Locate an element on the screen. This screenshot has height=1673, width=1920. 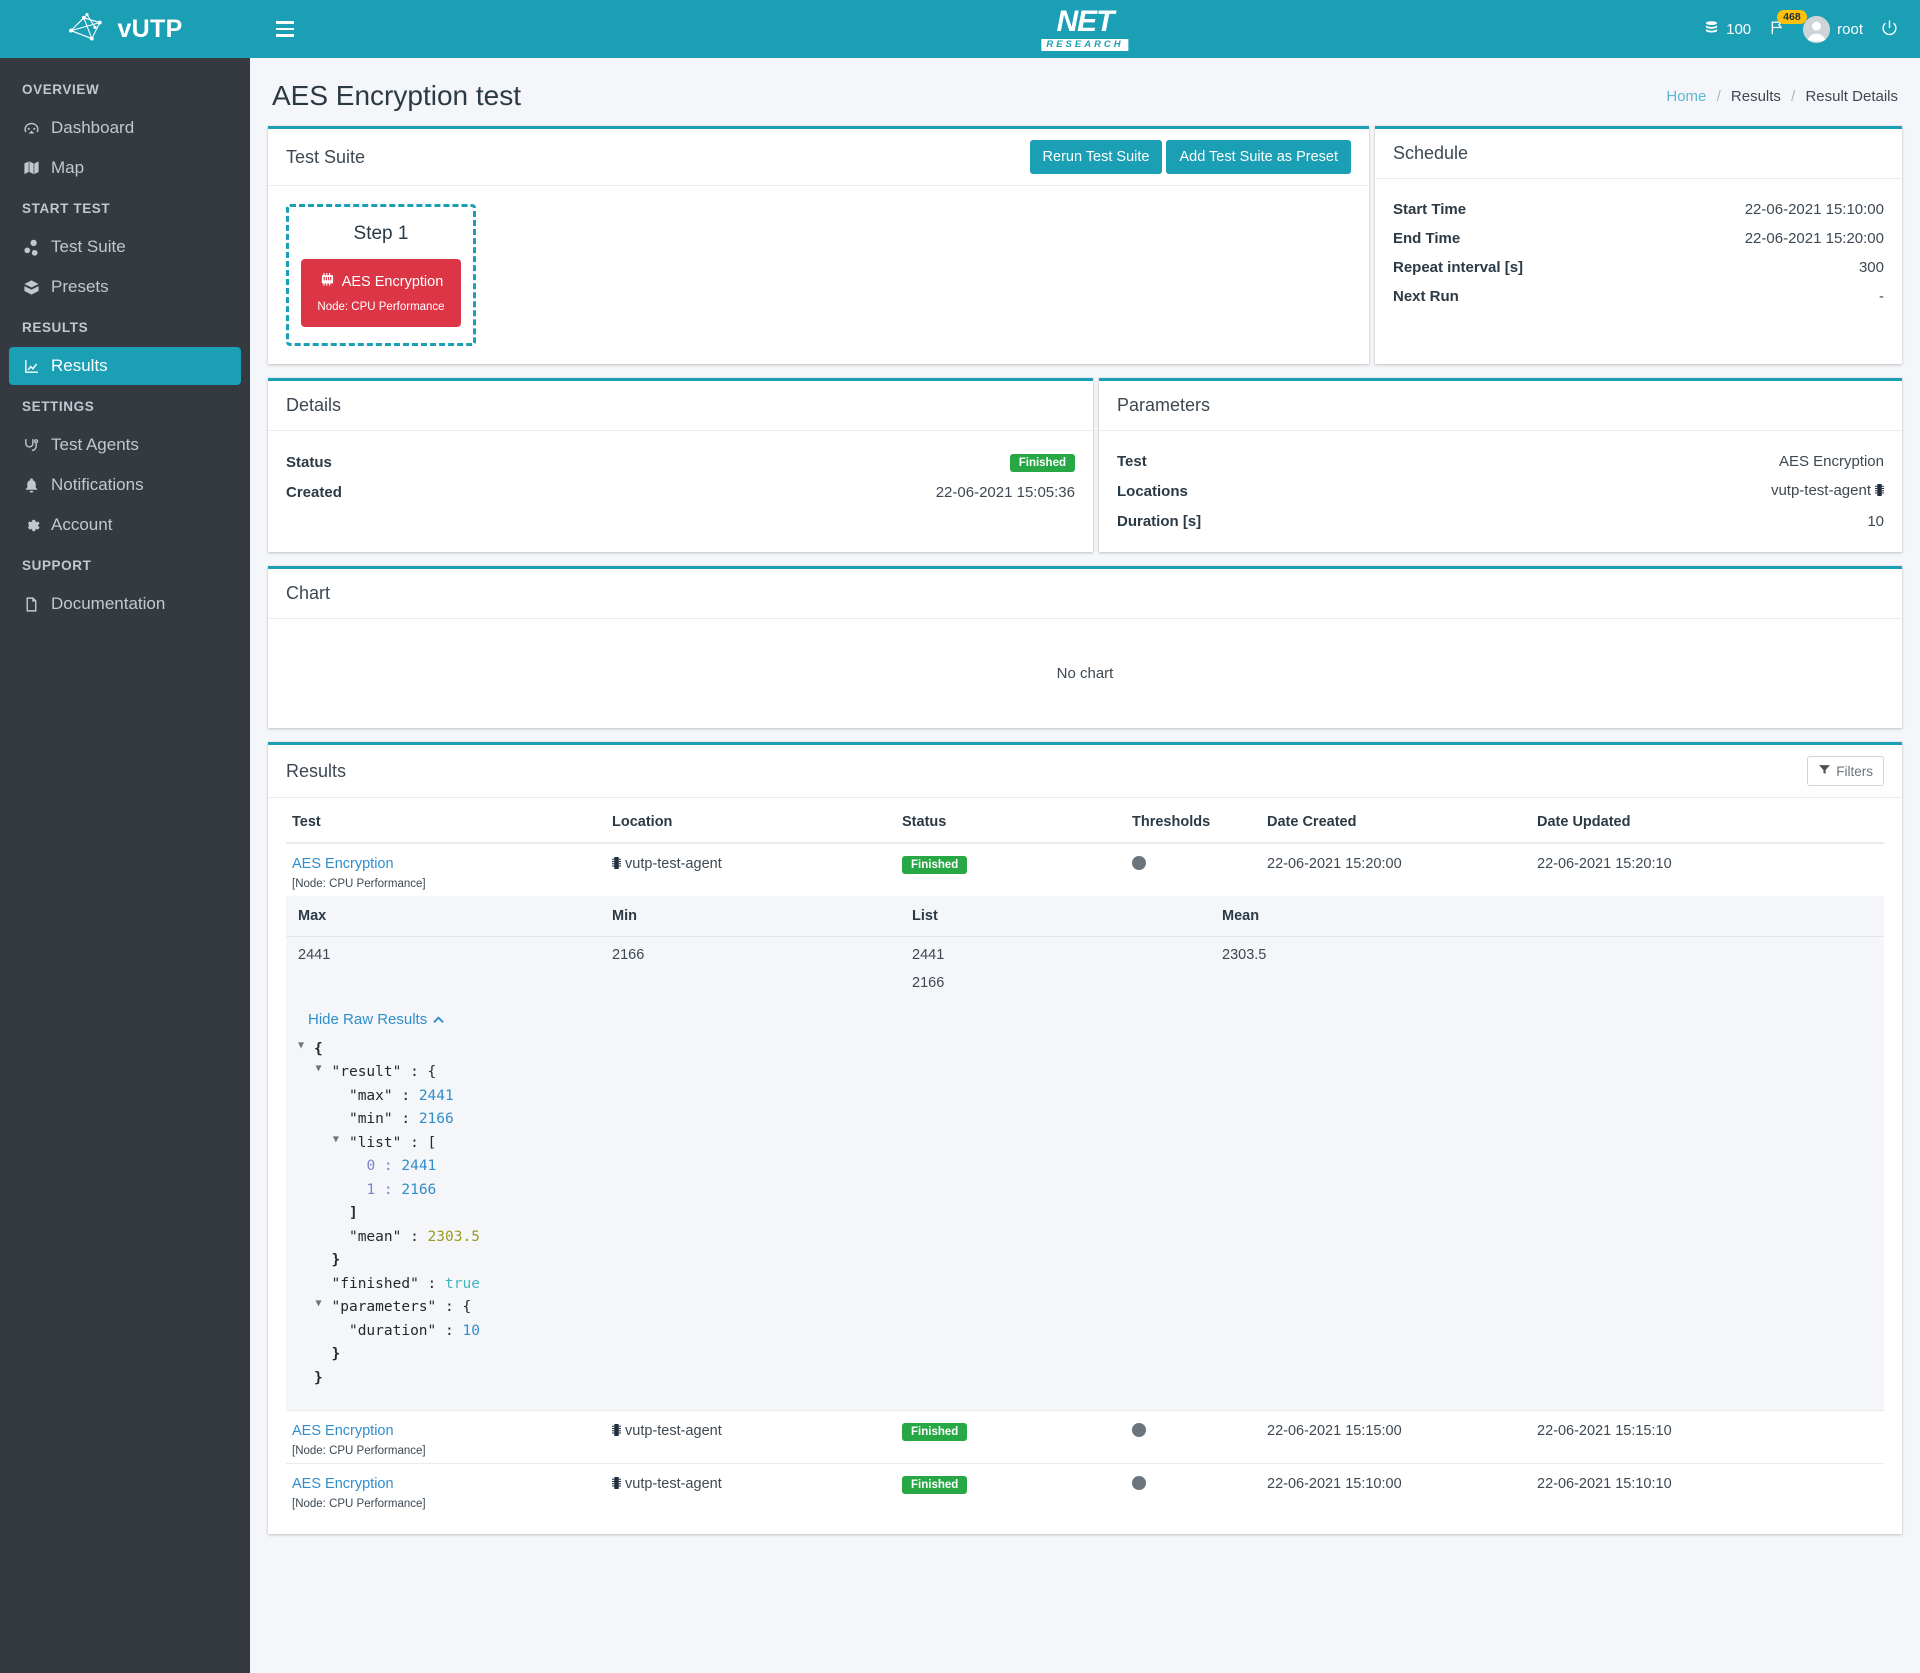
json-line: "finished" : true is located at coordinates (1085, 1284).